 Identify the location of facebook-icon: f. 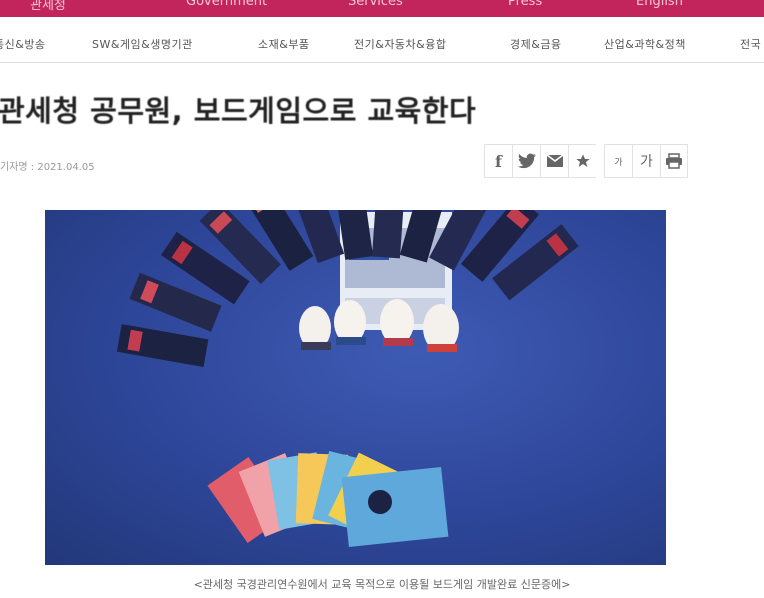
(498, 161).